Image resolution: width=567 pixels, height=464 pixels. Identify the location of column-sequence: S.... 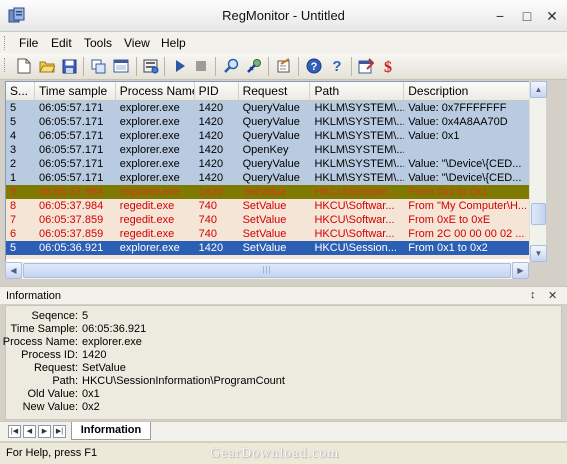
(20, 91).